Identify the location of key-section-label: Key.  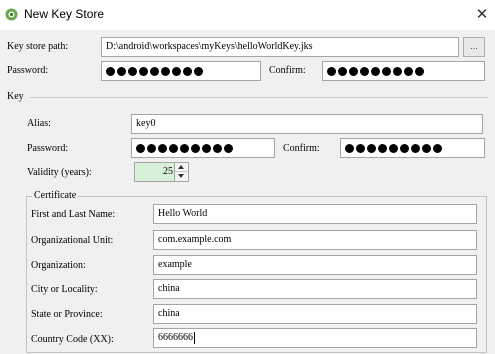
(15, 96).